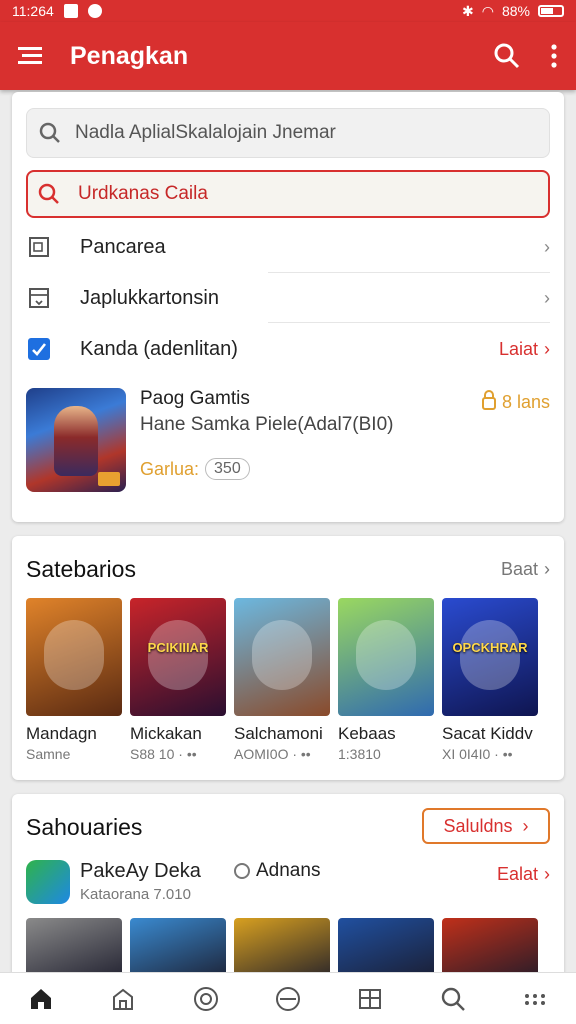 Image resolution: width=576 pixels, height=1024 pixels. I want to click on menu-item-japlukkartonsin: Japlukkartonsin ›, so click(288, 298).